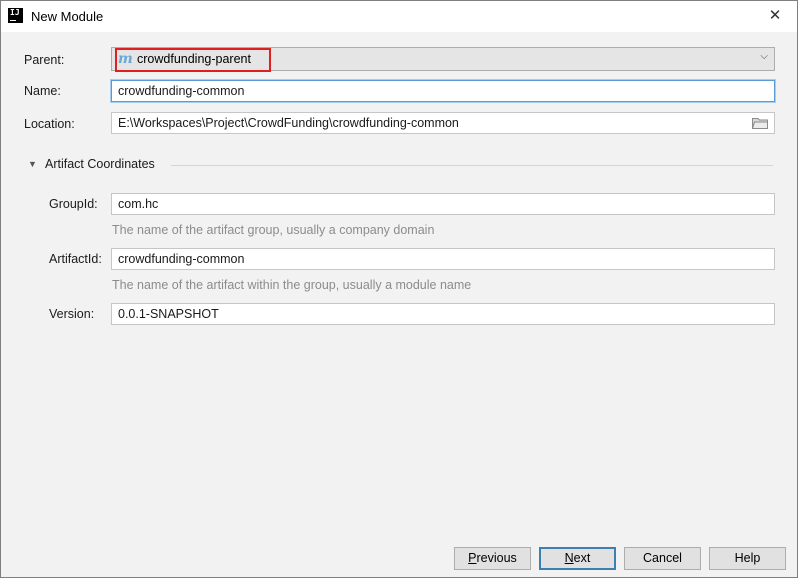 Image resolution: width=798 pixels, height=578 pixels. I want to click on parent-label: Parent:, so click(44, 60).